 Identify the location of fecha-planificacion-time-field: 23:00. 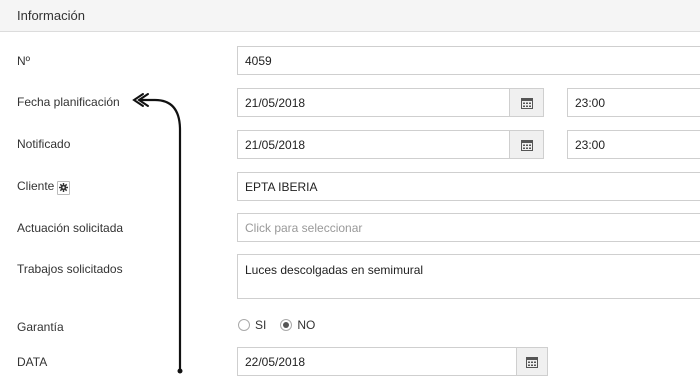
(633, 102).